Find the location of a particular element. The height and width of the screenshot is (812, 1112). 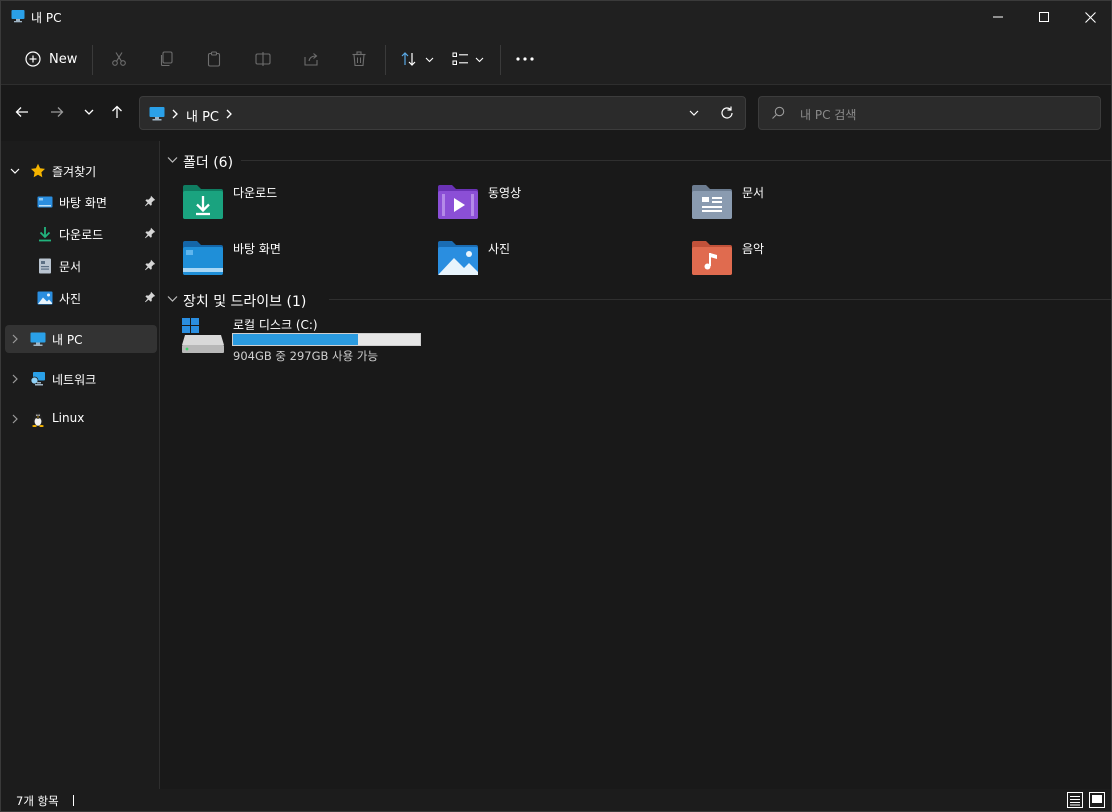

sidebar-item-documents: 문서 is located at coordinates (81, 266).